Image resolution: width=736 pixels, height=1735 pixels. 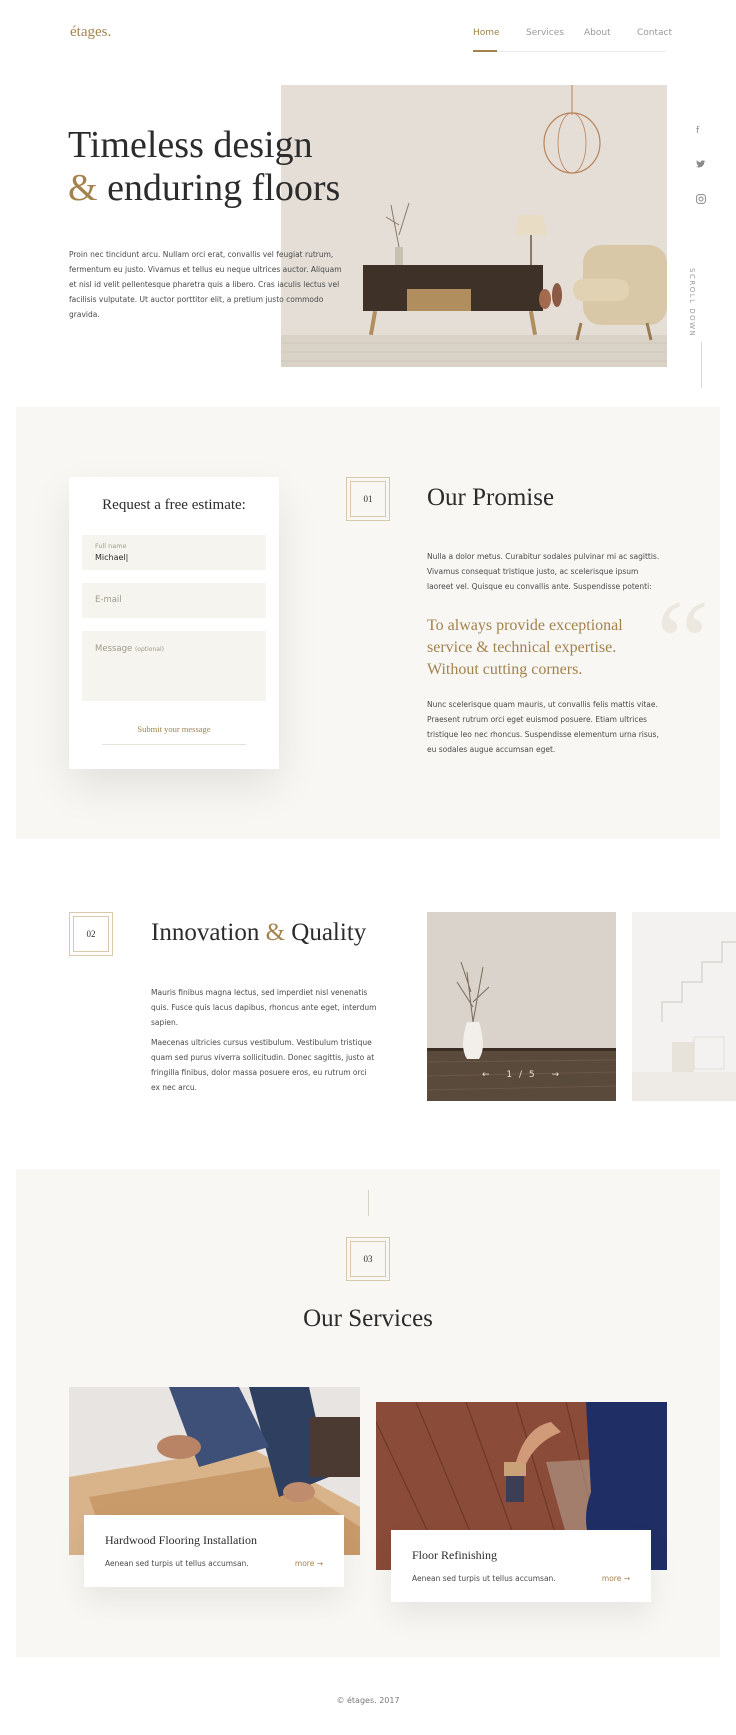 I want to click on service-desc-refinishing: Aenean sed turpis ut tellus accumsan., so click(x=484, y=1578).